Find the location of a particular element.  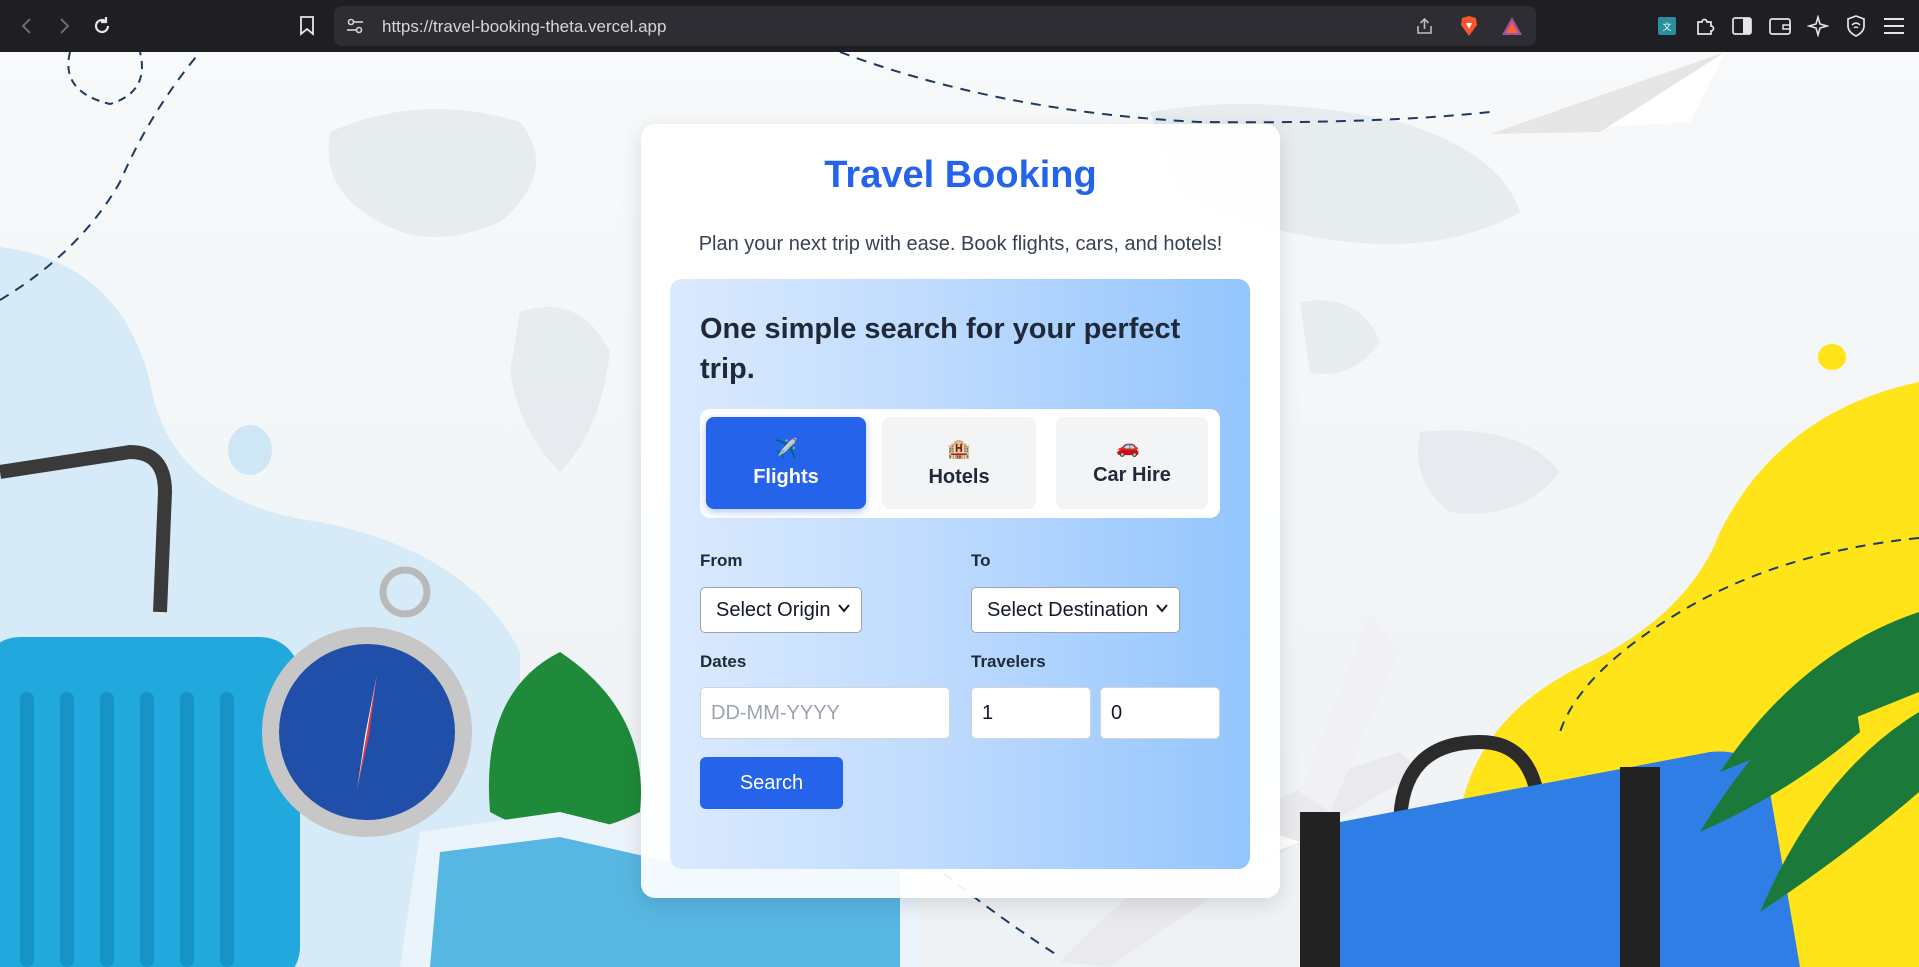

address-bar: https://travel-booking-theta.vercel.app is located at coordinates (935, 26).